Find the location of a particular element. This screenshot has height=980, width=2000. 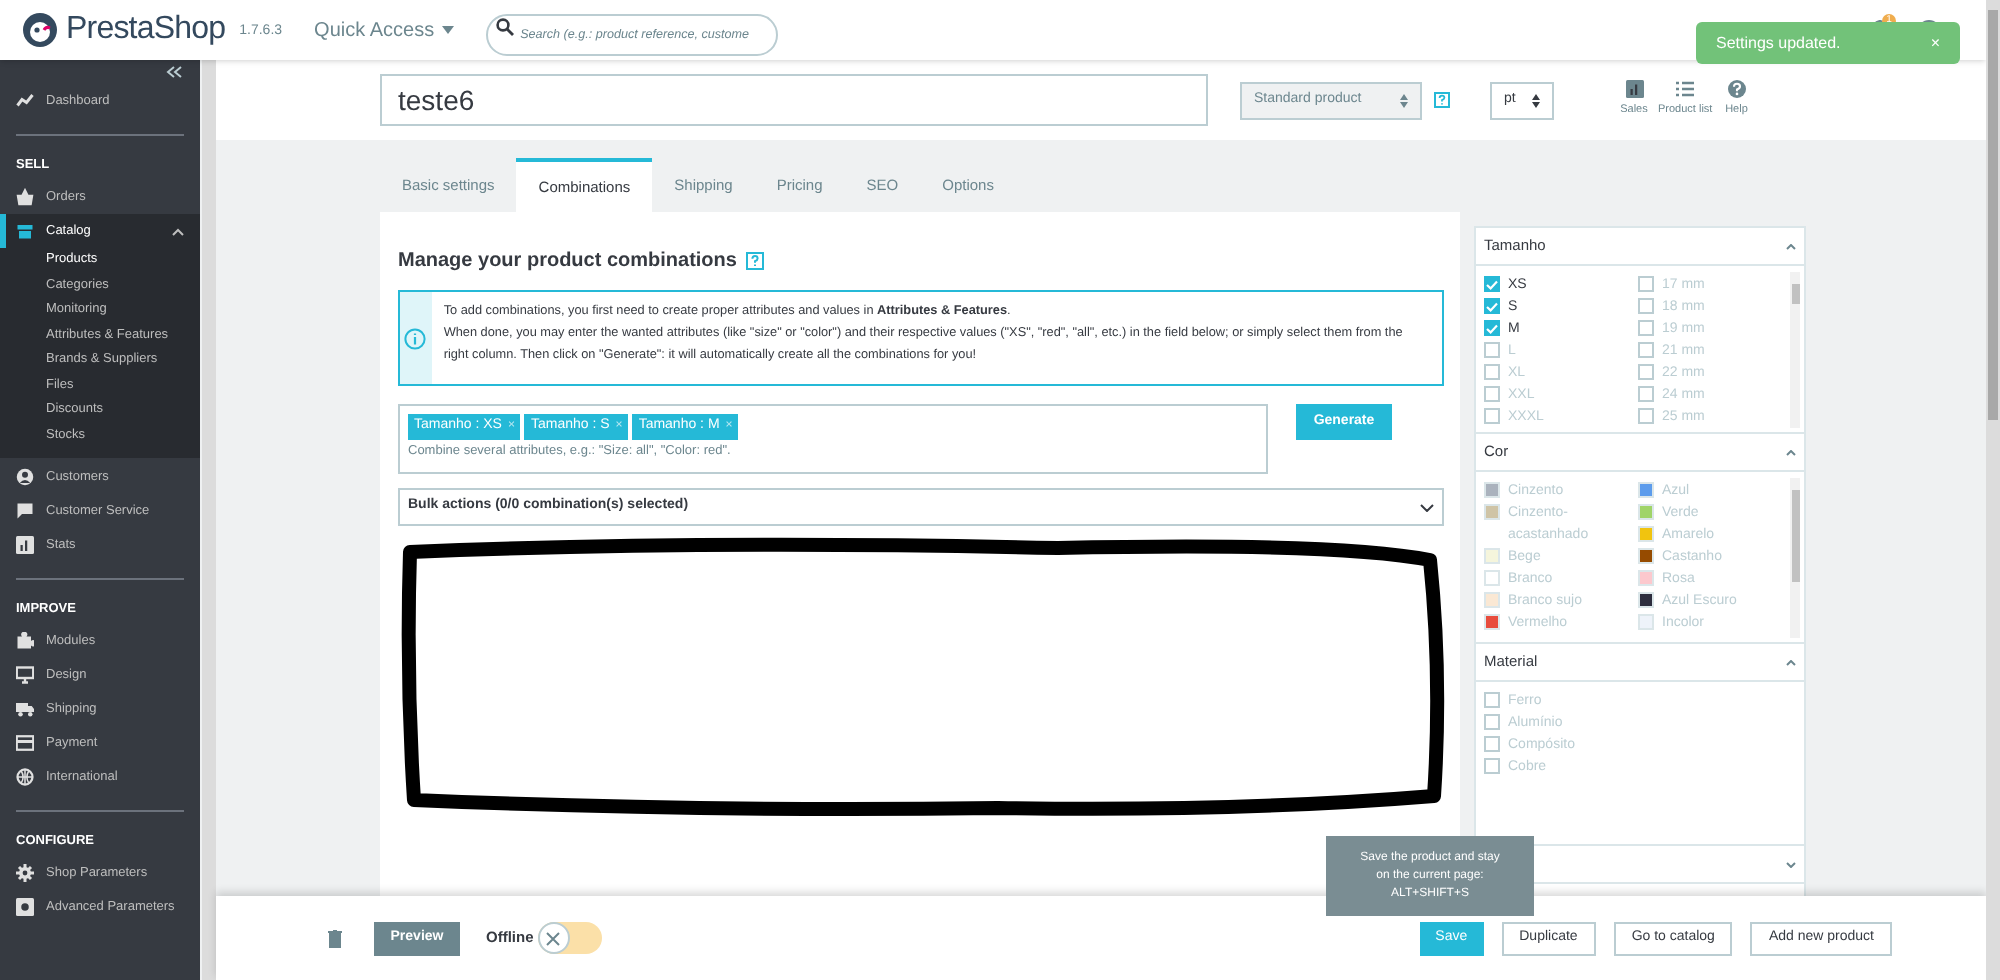

logo-text: PrestaShop is located at coordinates (146, 30).